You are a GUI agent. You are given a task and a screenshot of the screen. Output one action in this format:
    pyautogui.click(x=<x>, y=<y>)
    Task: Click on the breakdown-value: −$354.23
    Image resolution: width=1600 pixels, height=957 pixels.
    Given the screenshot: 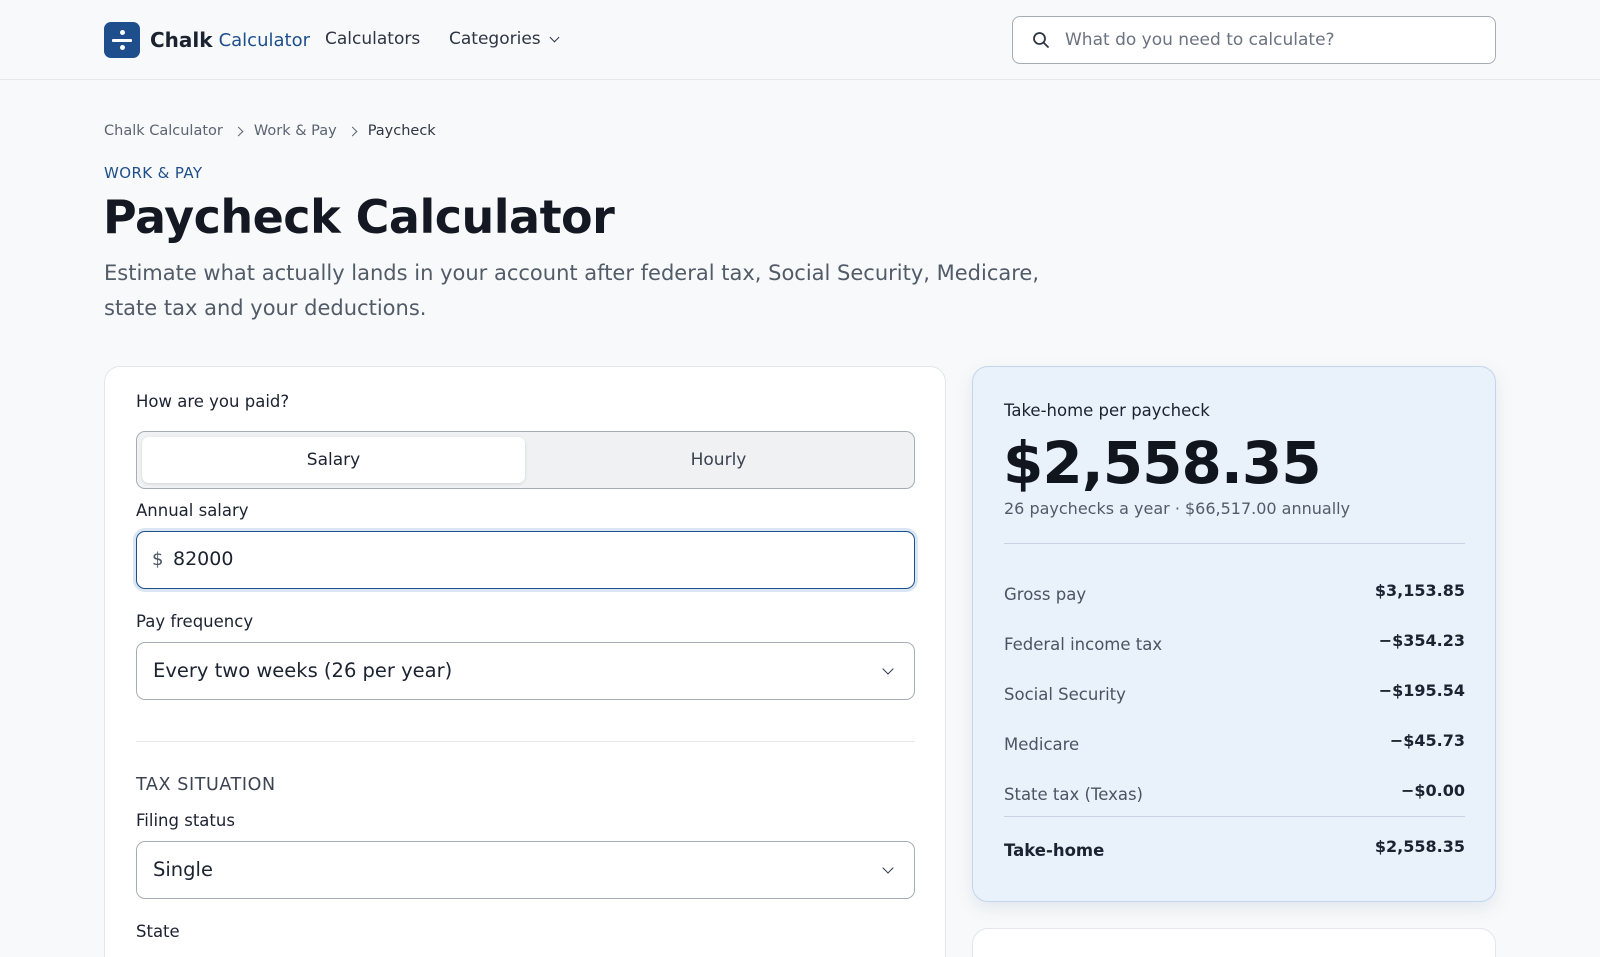 What is the action you would take?
    pyautogui.click(x=1421, y=640)
    